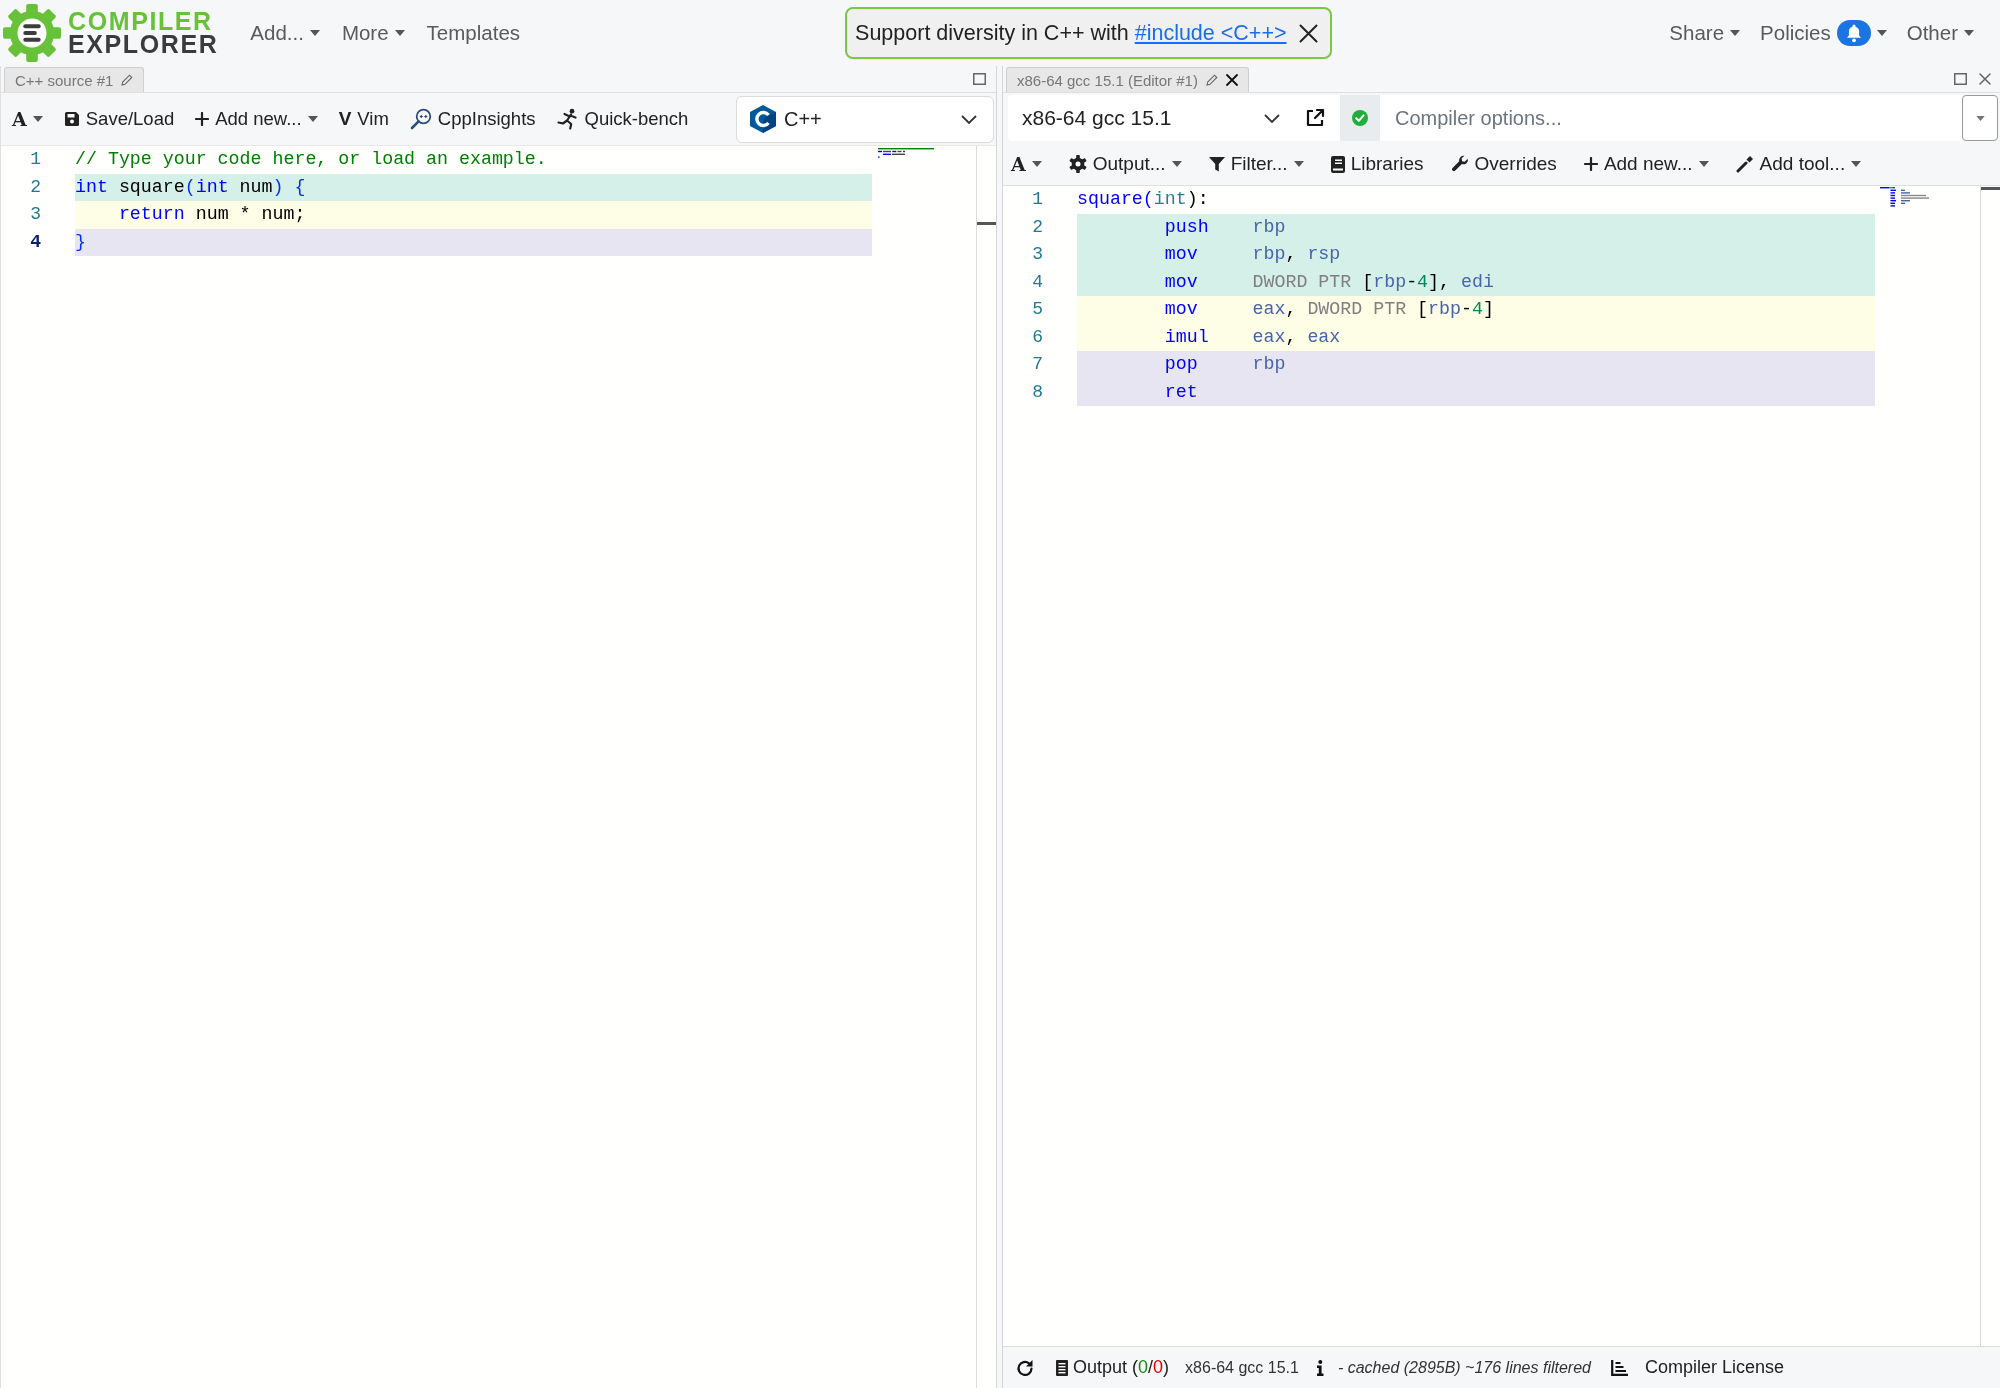  I want to click on line-number: 5, so click(1037, 309).